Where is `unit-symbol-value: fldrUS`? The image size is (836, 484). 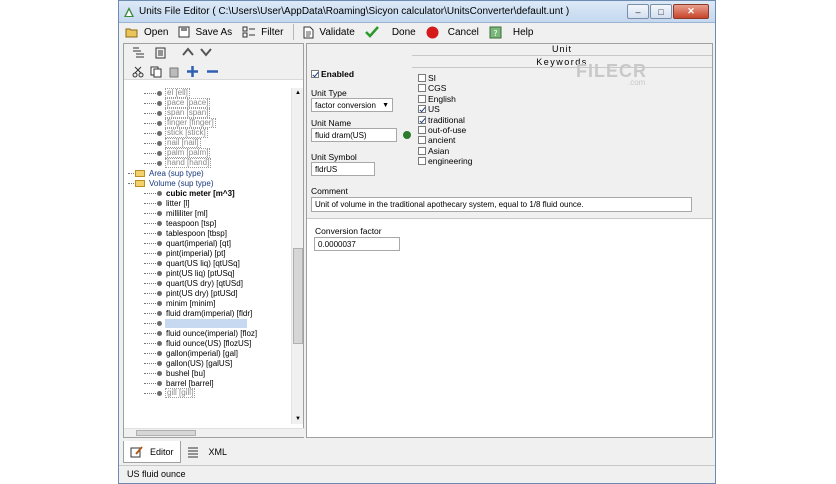
unit-symbol-value: fldrUS is located at coordinates (326, 169).